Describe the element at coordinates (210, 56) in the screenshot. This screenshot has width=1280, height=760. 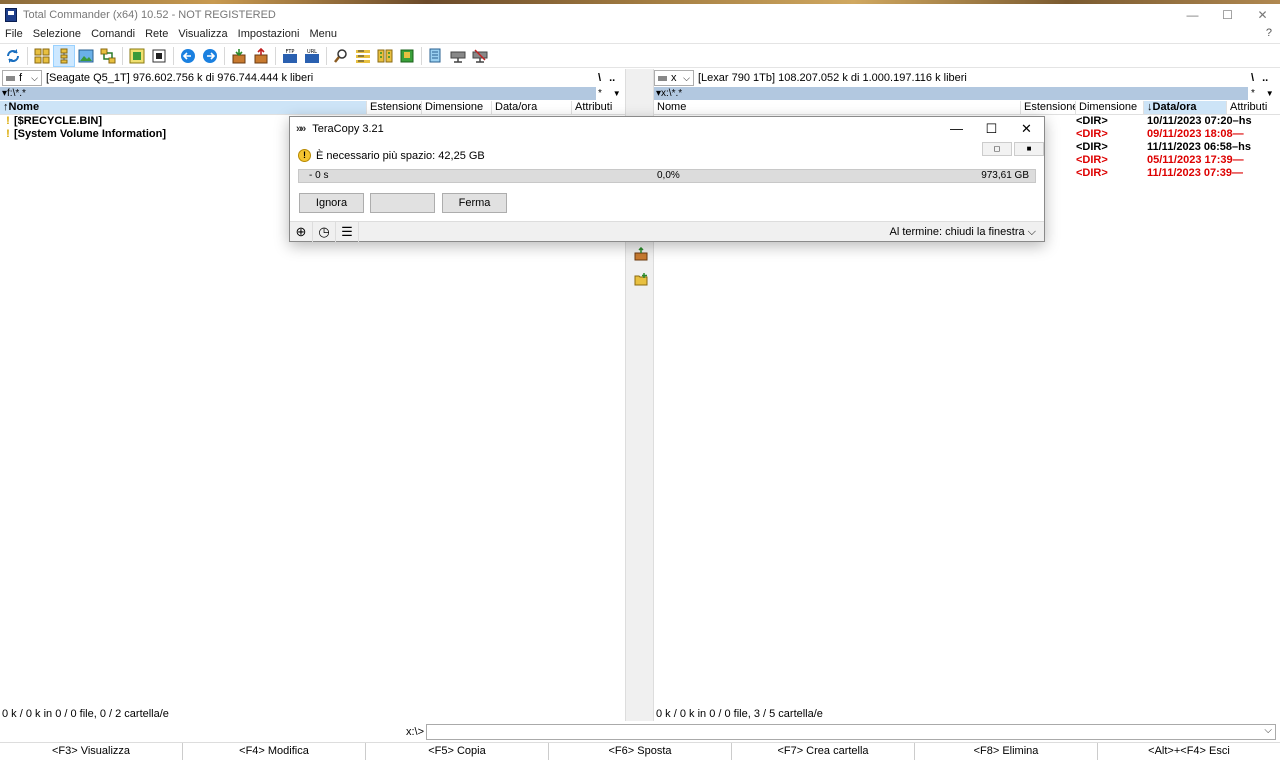
I see `forward-icon` at that location.